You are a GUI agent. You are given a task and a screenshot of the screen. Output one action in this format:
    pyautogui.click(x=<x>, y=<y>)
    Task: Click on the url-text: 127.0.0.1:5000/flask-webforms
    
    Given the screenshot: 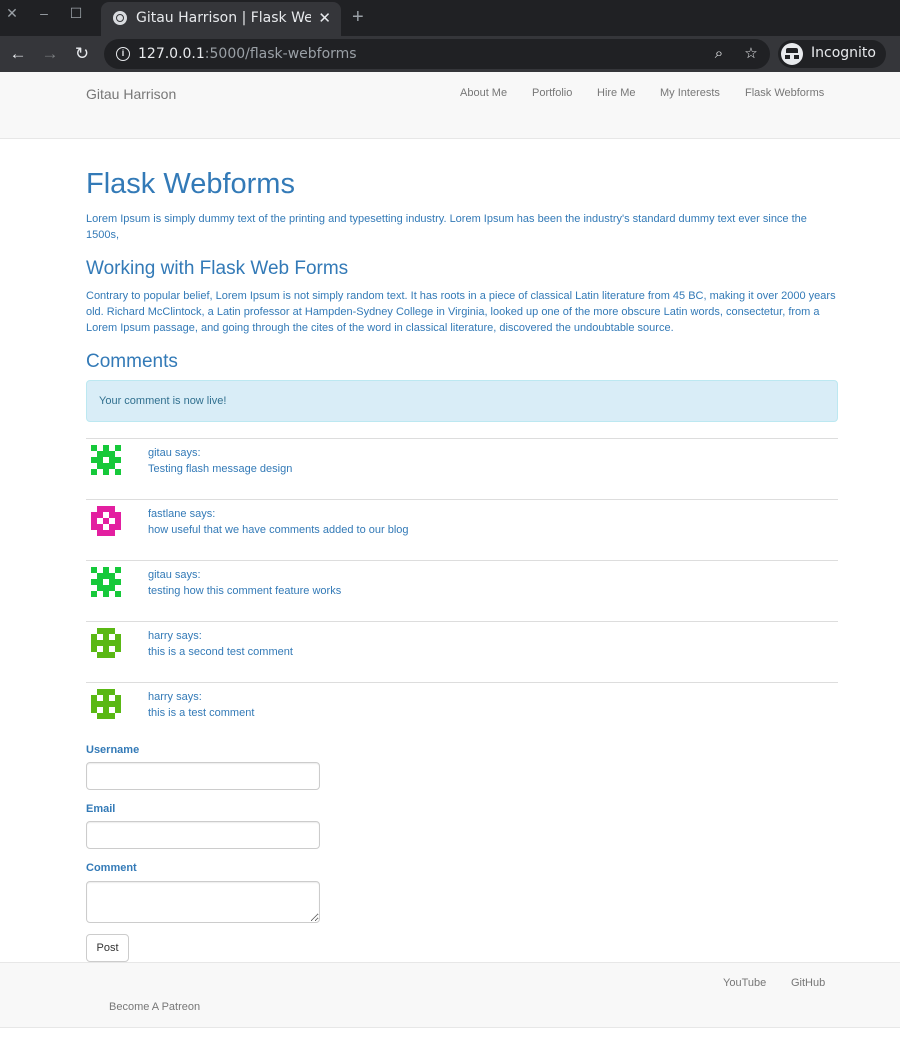 What is the action you would take?
    pyautogui.click(x=247, y=54)
    